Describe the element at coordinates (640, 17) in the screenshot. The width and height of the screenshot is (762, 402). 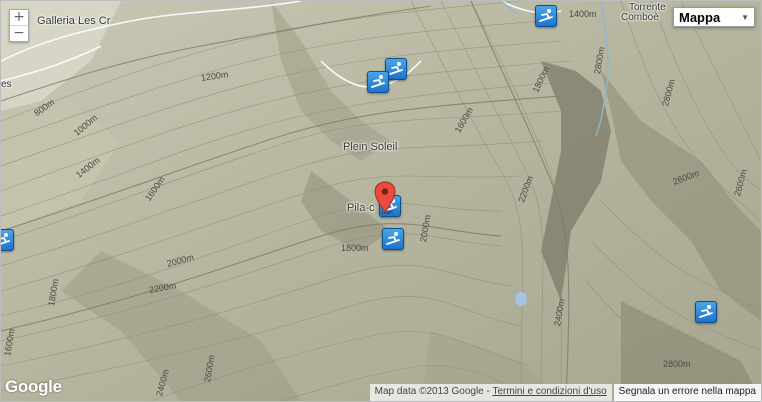
I see `place-label-comboe: Comboè` at that location.